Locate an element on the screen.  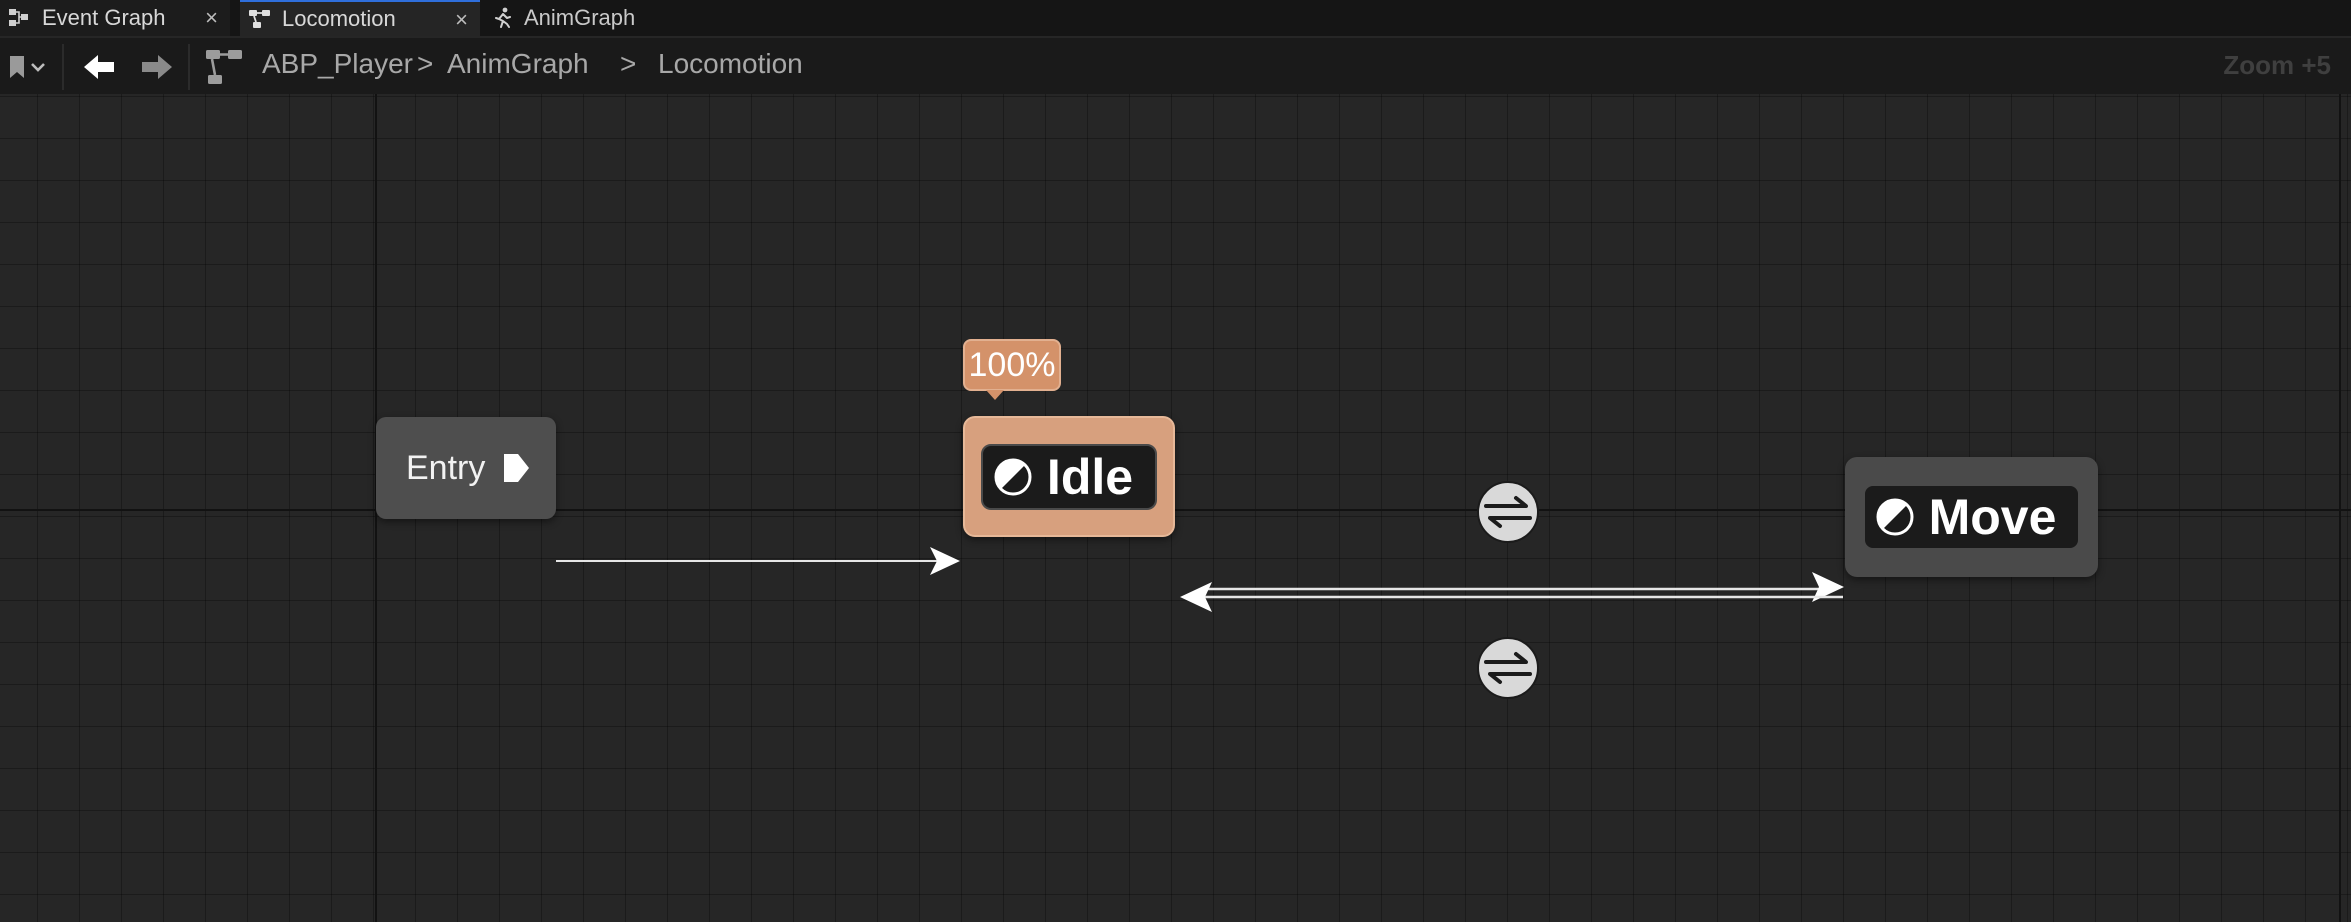
state-label-idle: Idle is located at coordinates (1090, 476).